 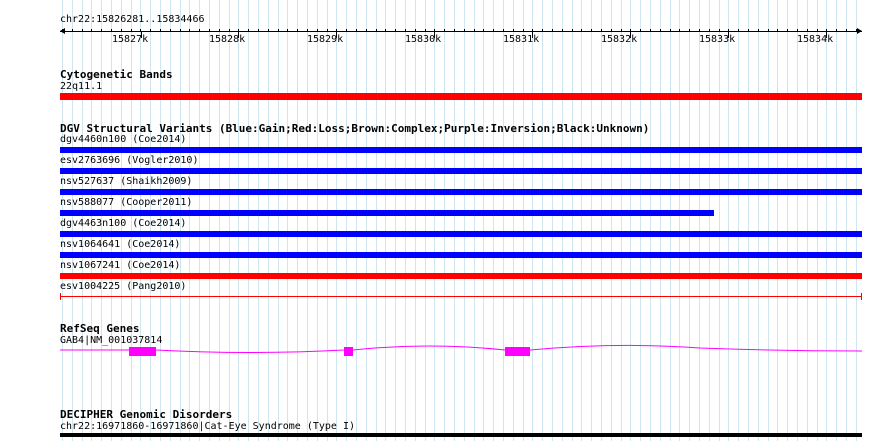 I want to click on variant-label: nsv1064641 (Coe2014), so click(x=120, y=244).